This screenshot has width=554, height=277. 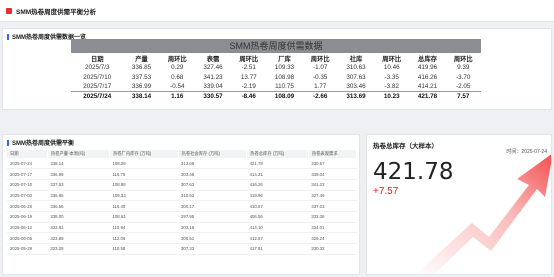 I want to click on table-cell: -2.19, so click(x=248, y=86).